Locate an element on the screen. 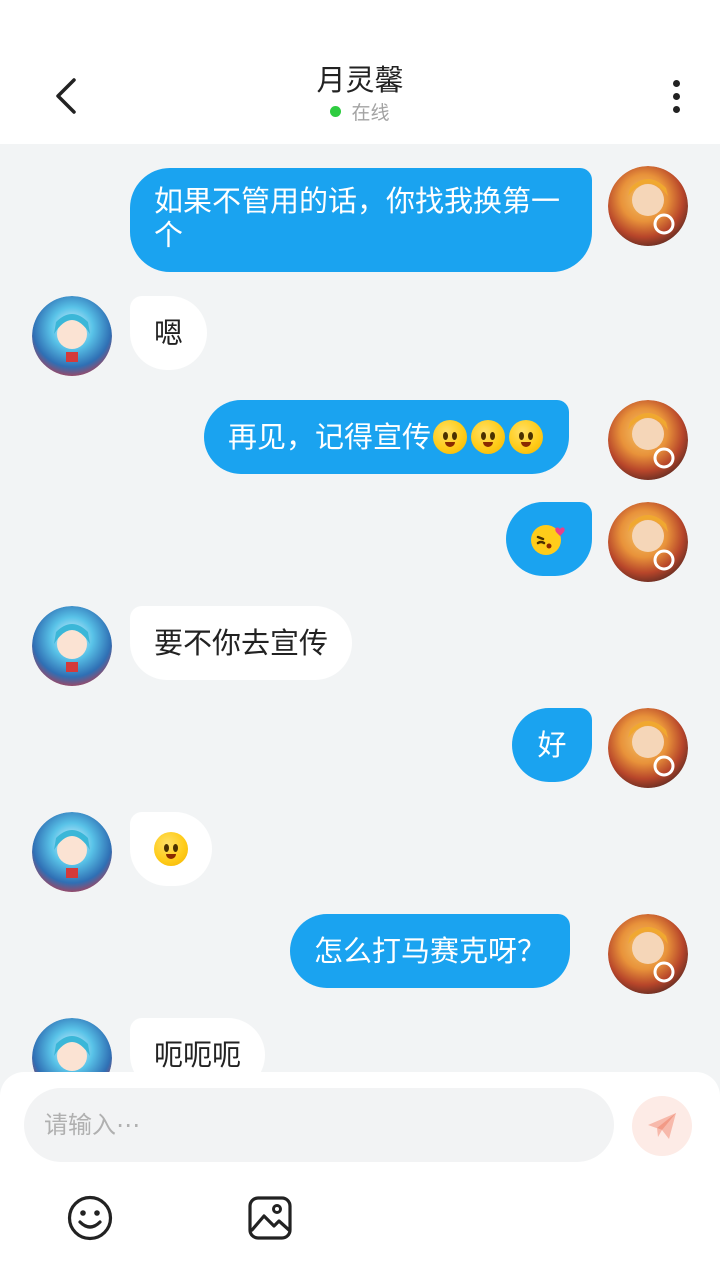 The image size is (720, 1280). chat-header: 月灵馨 在线 is located at coordinates (360, 72).